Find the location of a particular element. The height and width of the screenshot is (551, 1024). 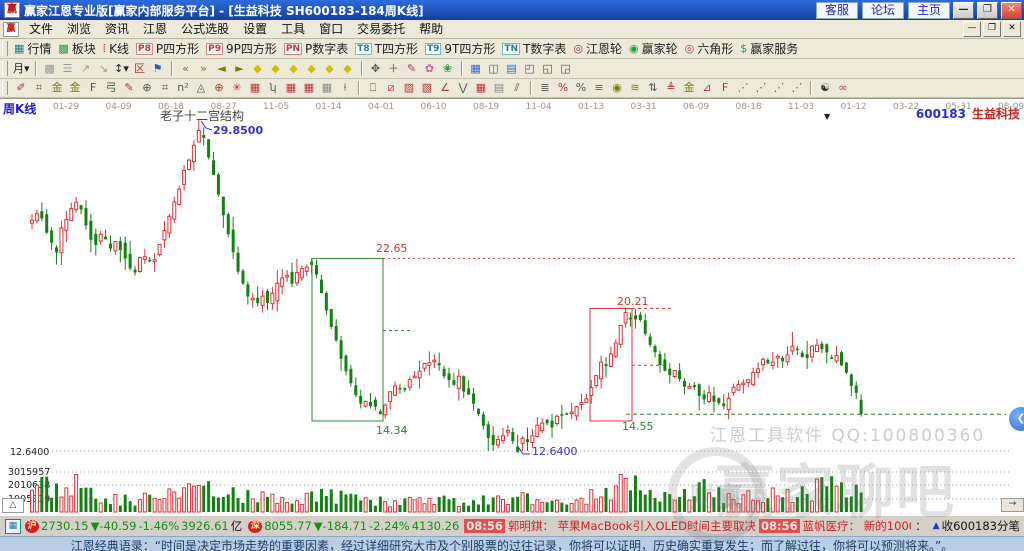

customer-service-button: 客服 is located at coordinates (836, 10).